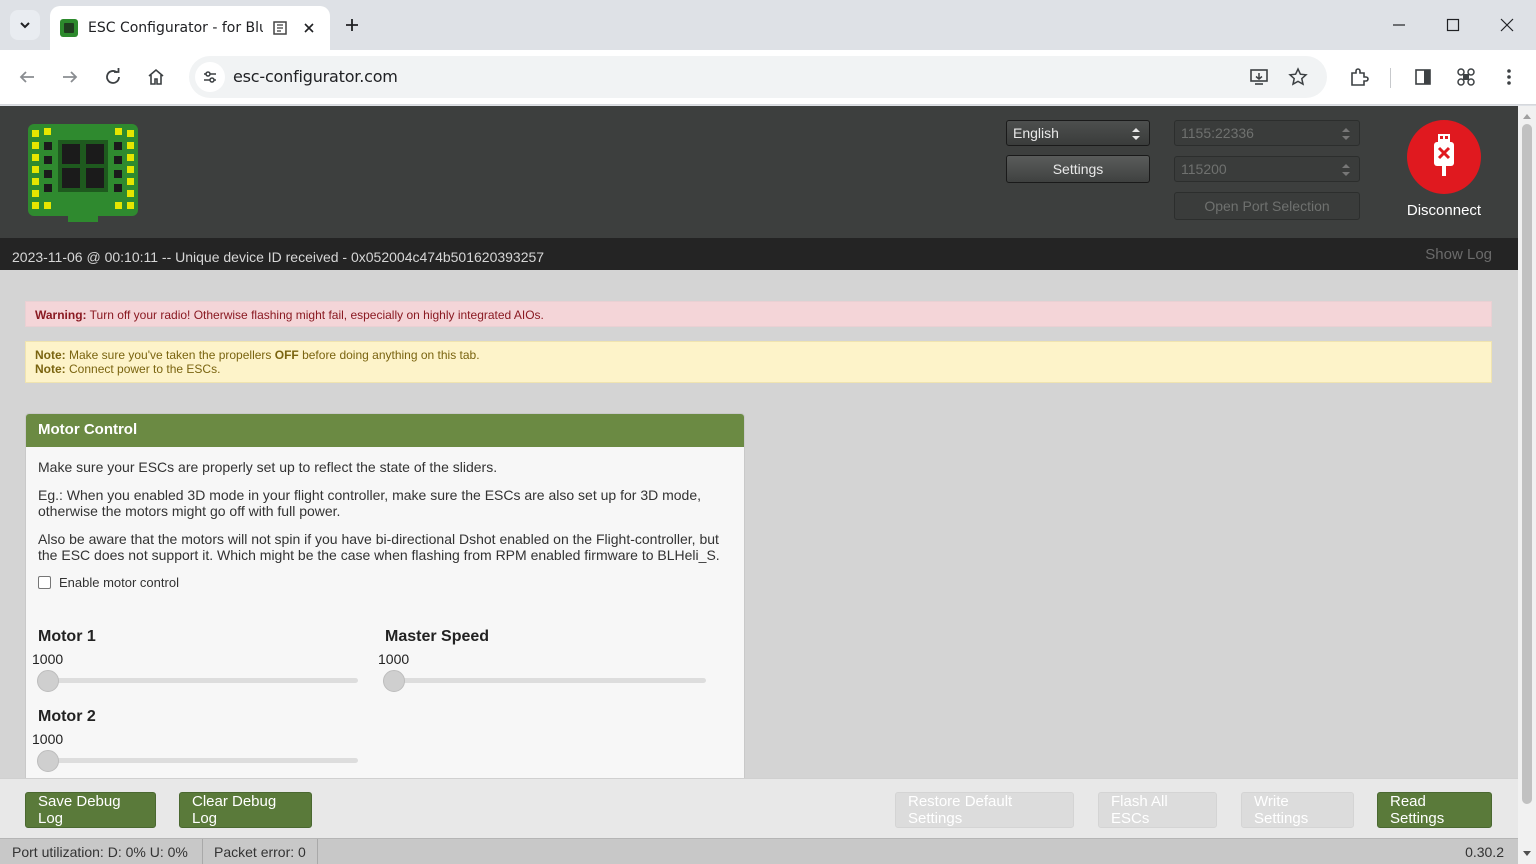 This screenshot has height=864, width=1536. I want to click on disconnect-button, so click(1444, 157).